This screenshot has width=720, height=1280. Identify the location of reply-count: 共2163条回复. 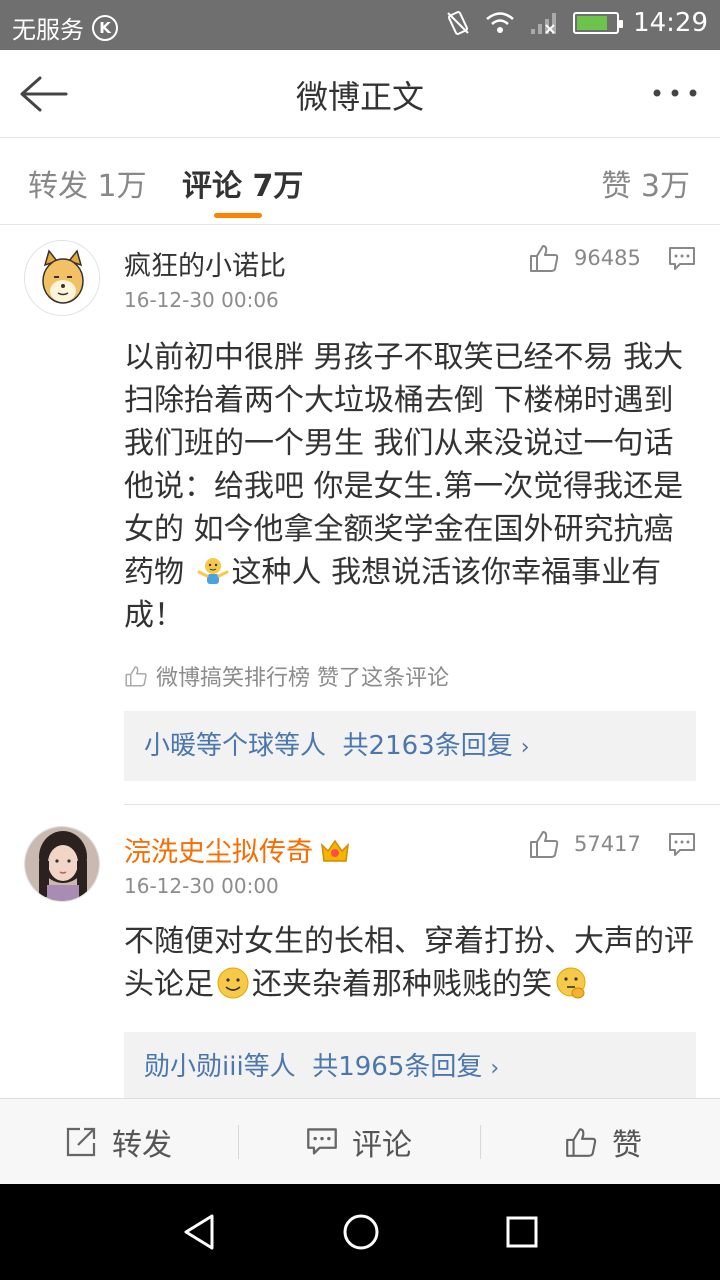
(428, 746).